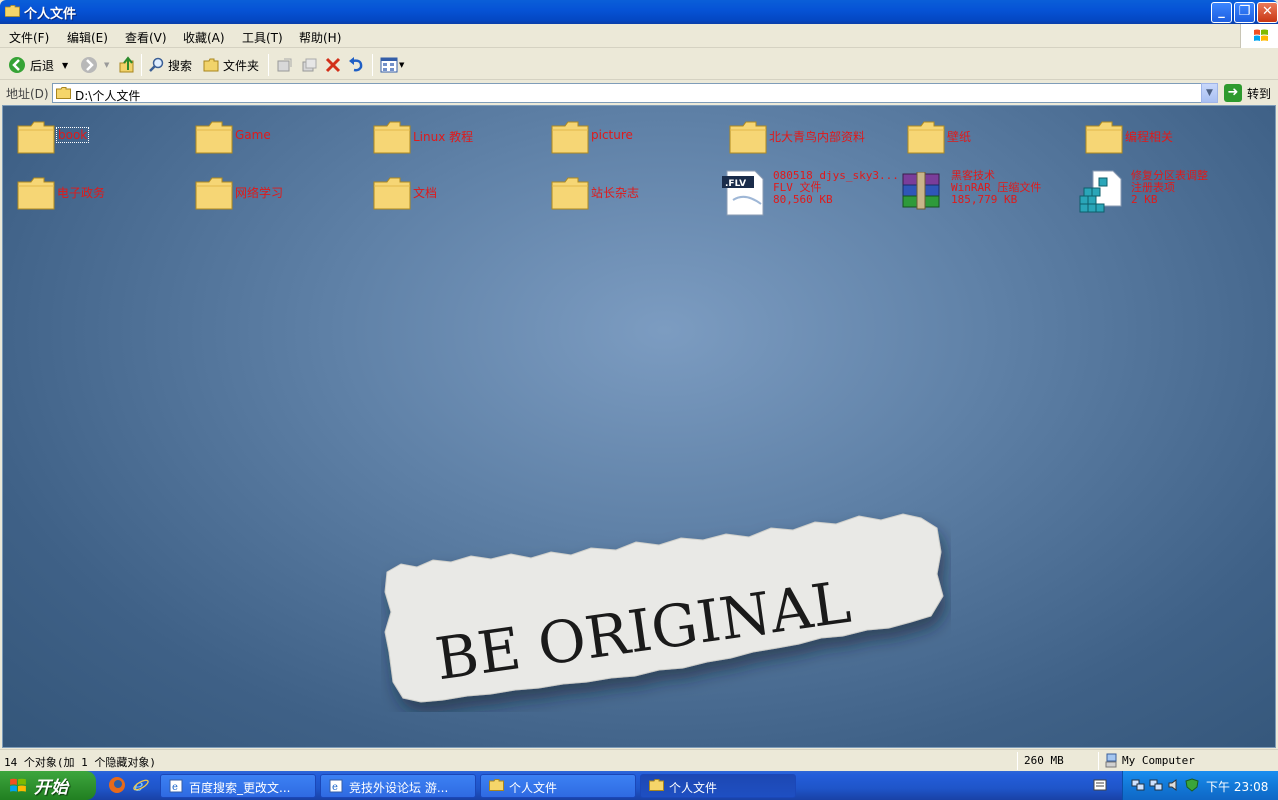 This screenshot has height=800, width=1278. What do you see at coordinates (401, 65) in the screenshot?
I see `views-dropdown-icon: ▼` at bounding box center [401, 65].